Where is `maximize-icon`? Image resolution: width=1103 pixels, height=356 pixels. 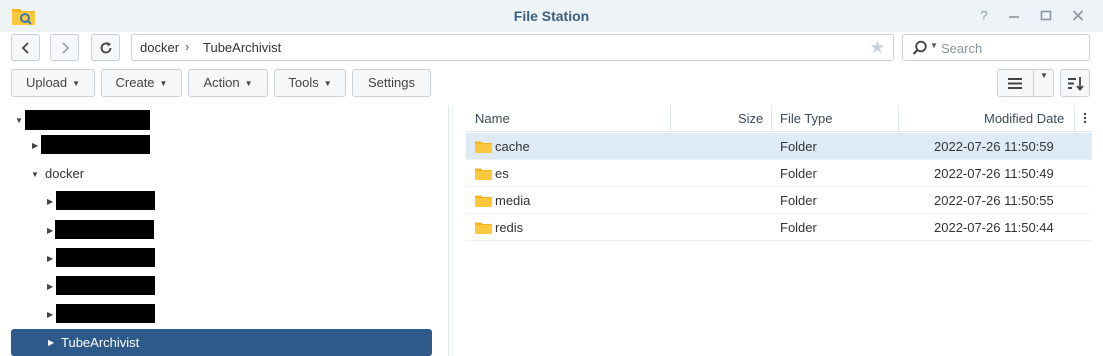 maximize-icon is located at coordinates (1046, 16).